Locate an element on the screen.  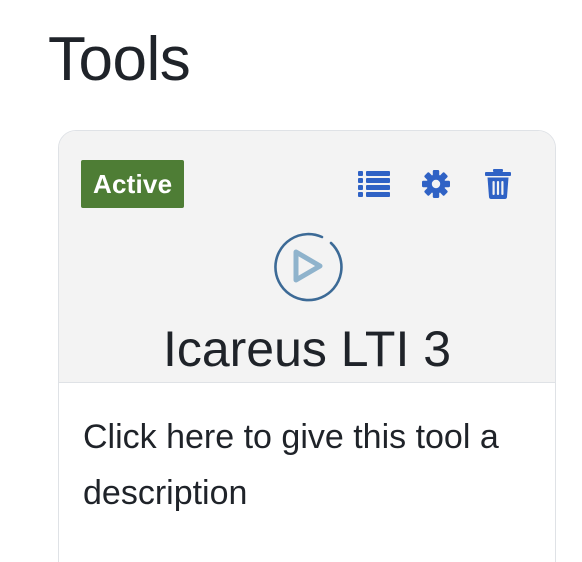
list-icon is located at coordinates (374, 184).